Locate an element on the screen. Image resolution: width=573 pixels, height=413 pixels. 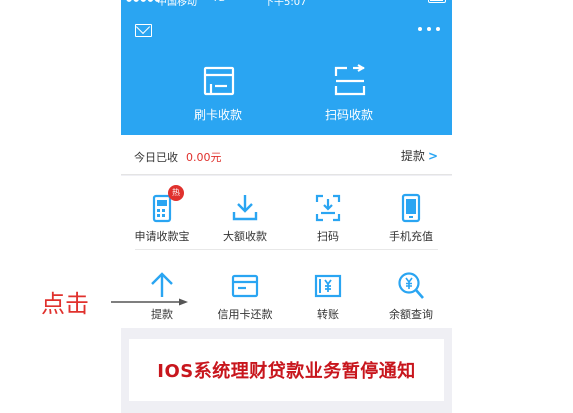
card-payment-button: 刷卡收款 is located at coordinates (218, 94).